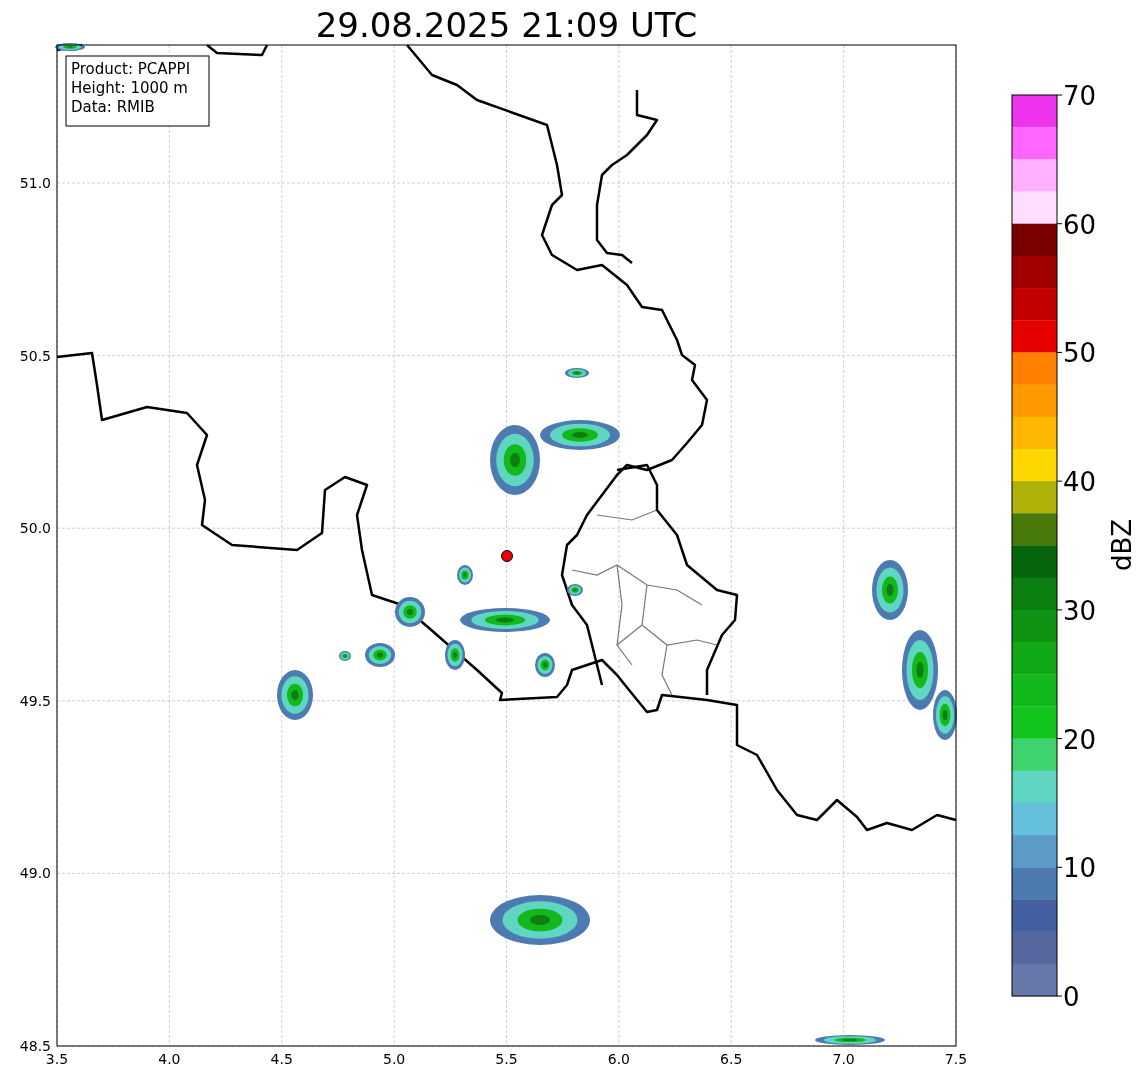 Image resolution: width=1145 pixels, height=1084 pixels. What do you see at coordinates (1080, 868) in the screenshot?
I see `colorbar-tick-label: 10` at bounding box center [1080, 868].